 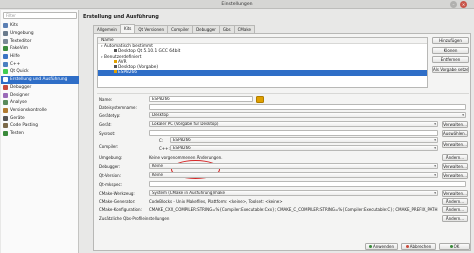 What do you see at coordinates (18, 103) in the screenshot?
I see `sidebar-item-label: Analyse` at bounding box center [18, 103].